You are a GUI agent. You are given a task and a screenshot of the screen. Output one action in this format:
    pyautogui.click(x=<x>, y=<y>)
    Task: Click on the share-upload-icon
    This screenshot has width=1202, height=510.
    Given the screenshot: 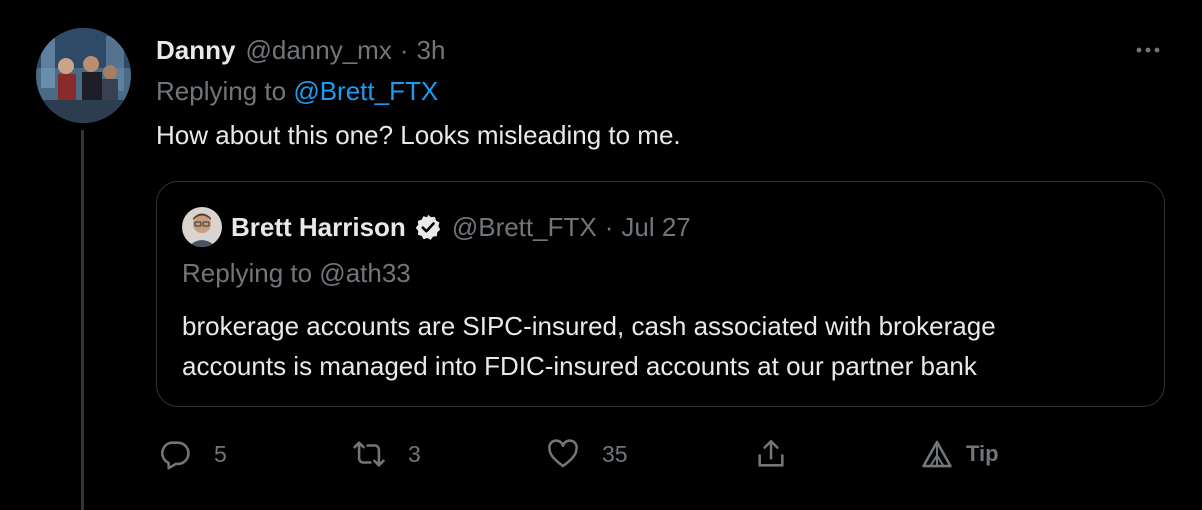 What is the action you would take?
    pyautogui.click(x=771, y=453)
    